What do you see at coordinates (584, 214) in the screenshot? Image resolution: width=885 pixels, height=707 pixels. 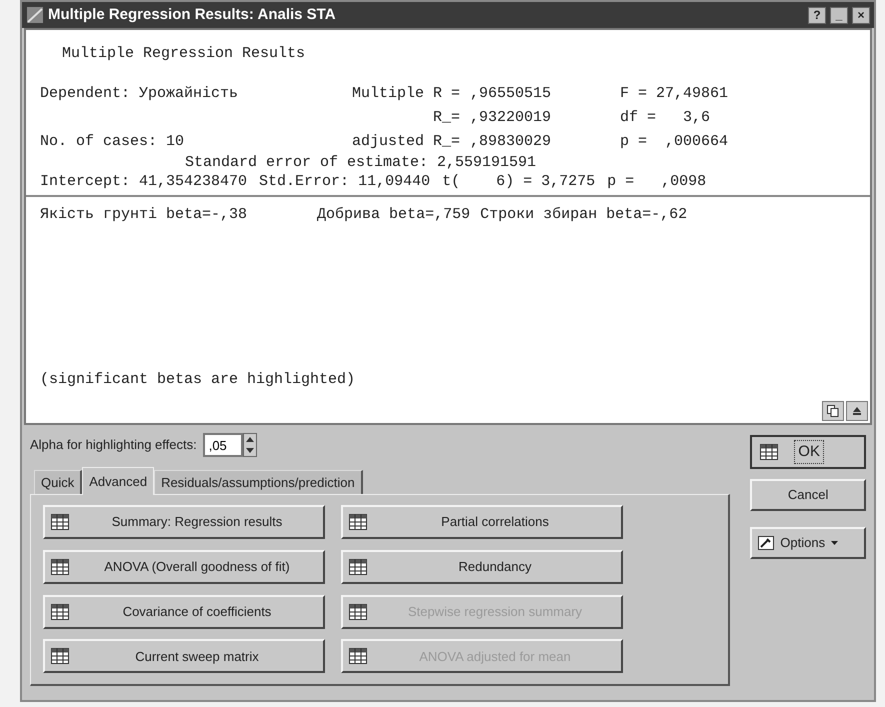 I see `beta-text: Строки збиран beta=-,62` at bounding box center [584, 214].